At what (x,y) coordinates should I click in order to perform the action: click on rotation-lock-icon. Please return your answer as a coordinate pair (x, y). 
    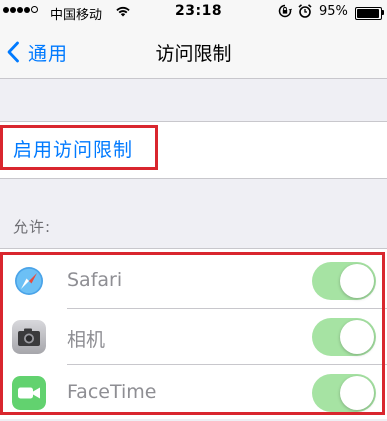
    Looking at the image, I should click on (285, 11).